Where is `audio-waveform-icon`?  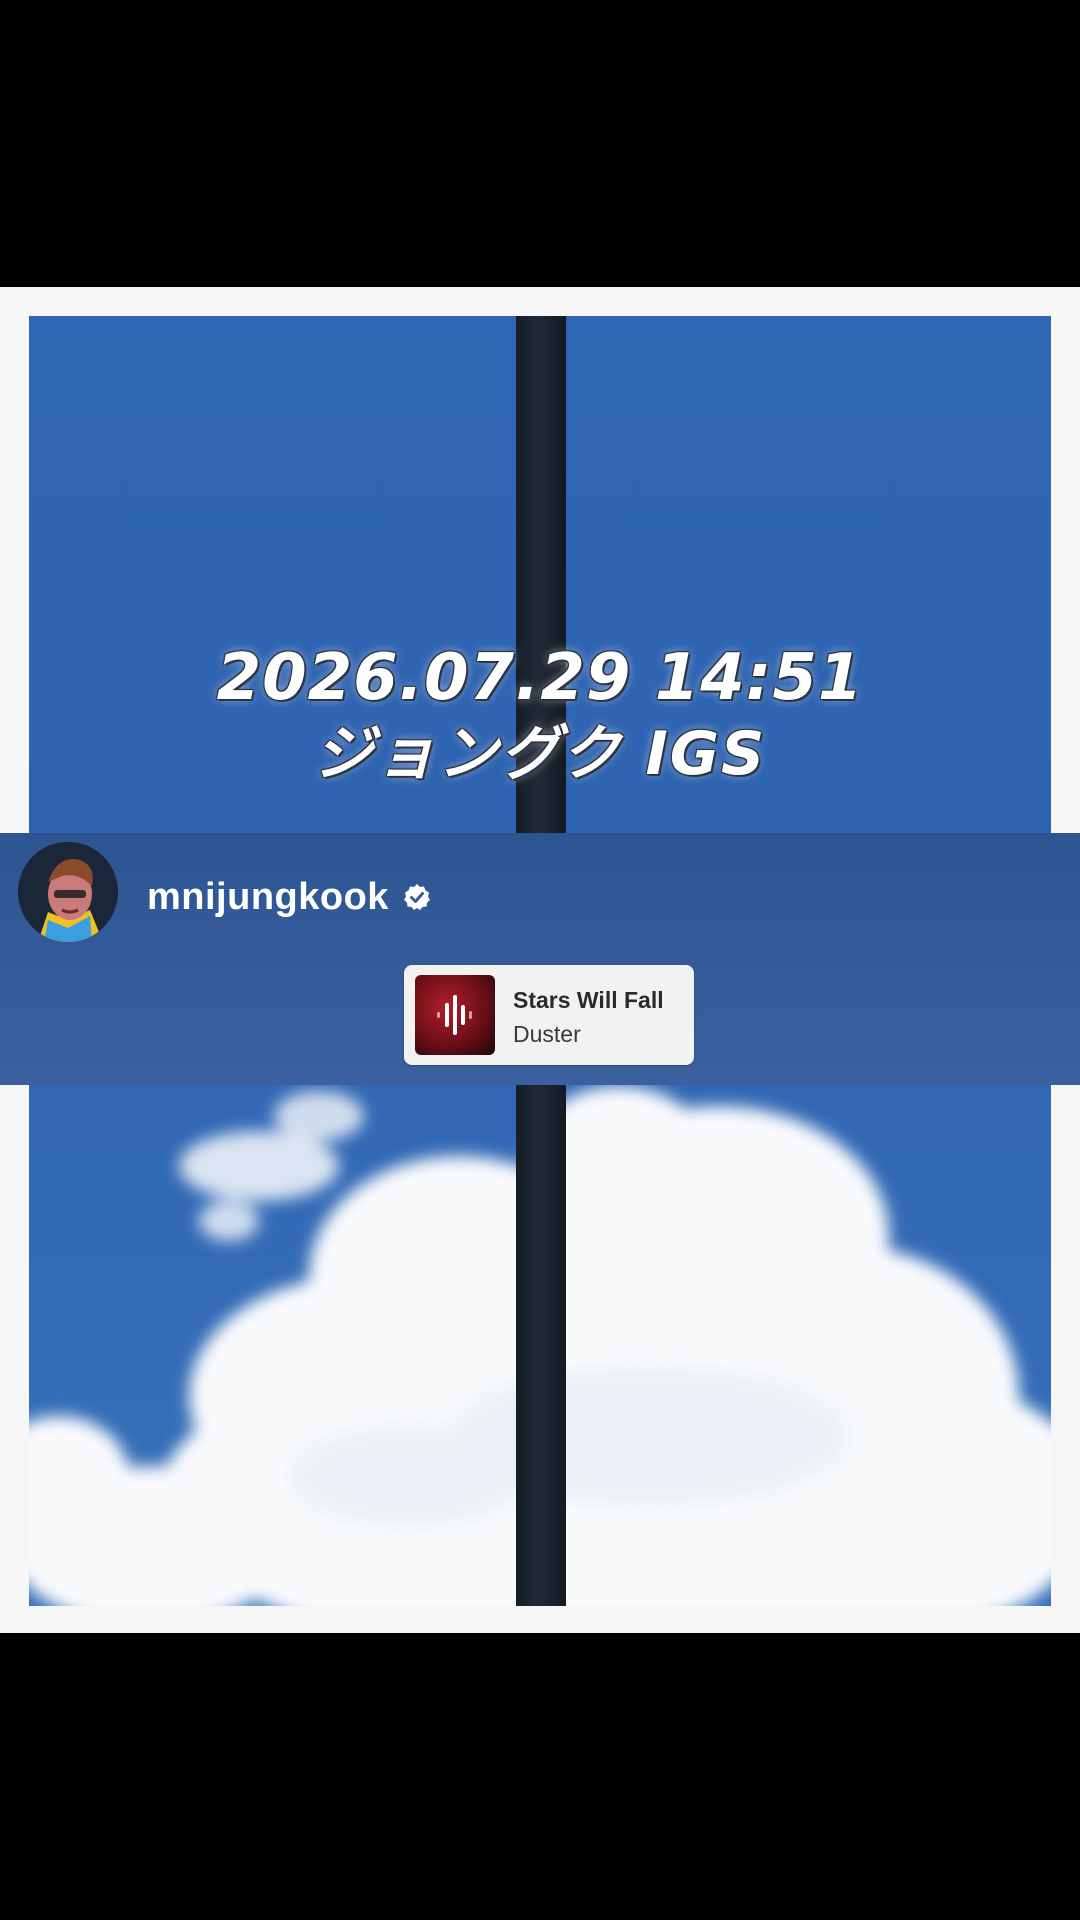 audio-waveform-icon is located at coordinates (454, 1015).